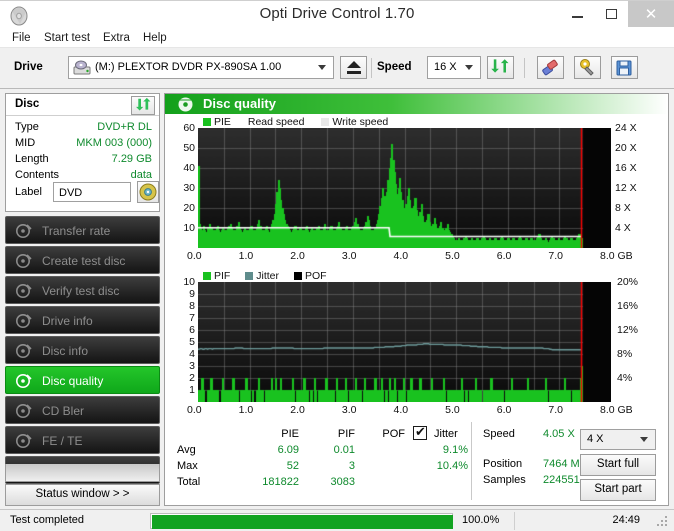 The image size is (674, 531). What do you see at coordinates (186, 450) in the screenshot?
I see `stats-row-label-avg: Avg` at bounding box center [186, 450].